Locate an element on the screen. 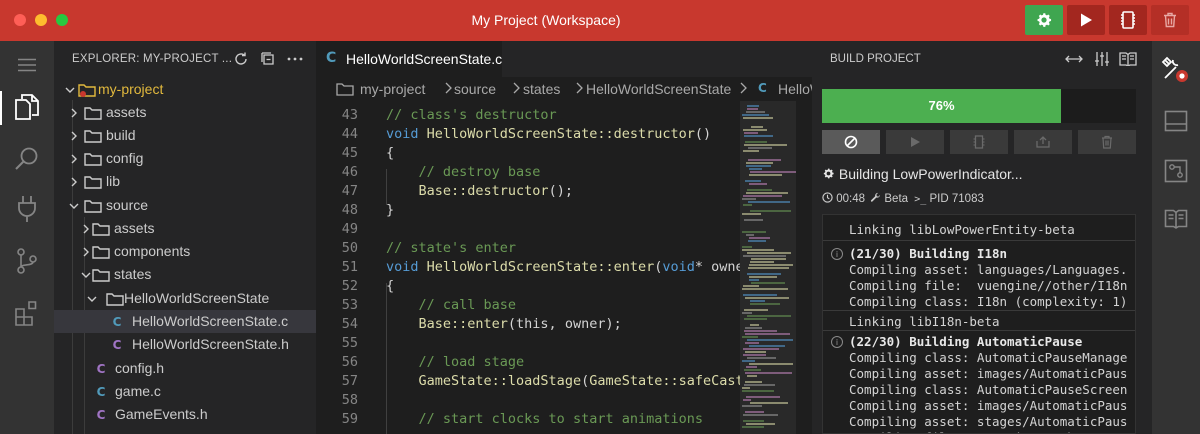  documentation-button is located at coordinates (1128, 59).